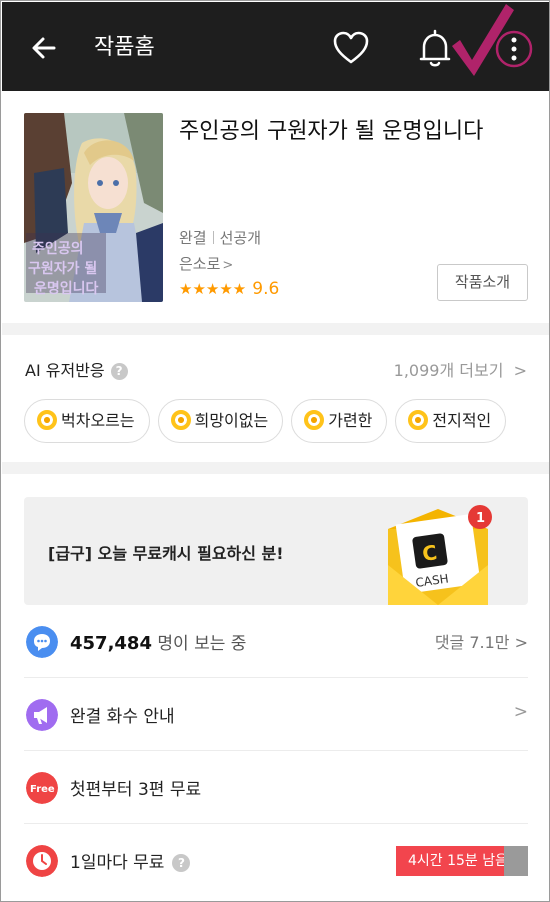  I want to click on book-status: 완결 선공개, so click(220, 237).